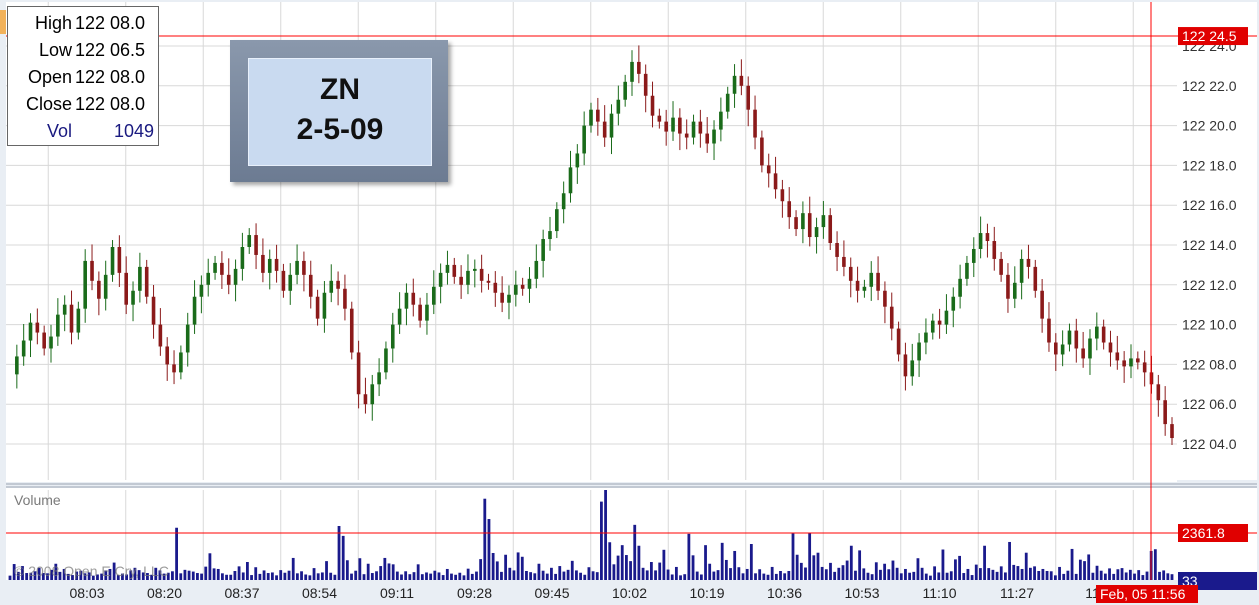  I want to click on time-axis-tick-label: 10:19, so click(706, 593).